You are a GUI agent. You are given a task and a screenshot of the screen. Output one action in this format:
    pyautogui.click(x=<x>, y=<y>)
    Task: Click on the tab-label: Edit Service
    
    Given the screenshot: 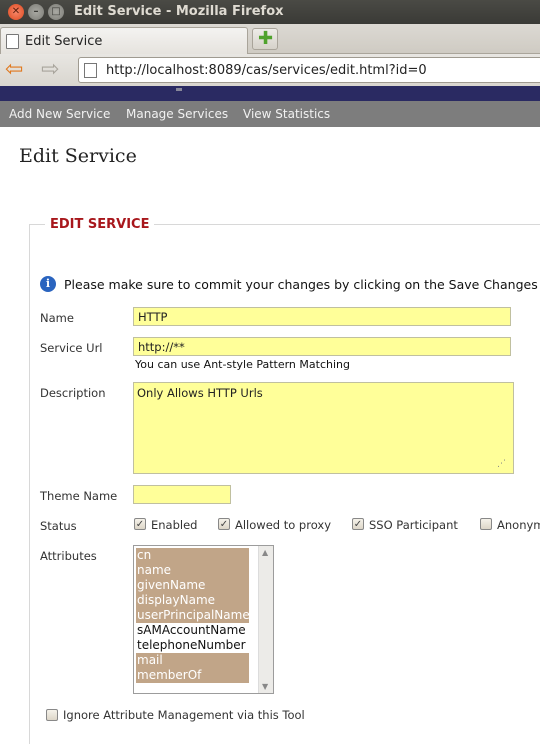 What is the action you would take?
    pyautogui.click(x=64, y=41)
    